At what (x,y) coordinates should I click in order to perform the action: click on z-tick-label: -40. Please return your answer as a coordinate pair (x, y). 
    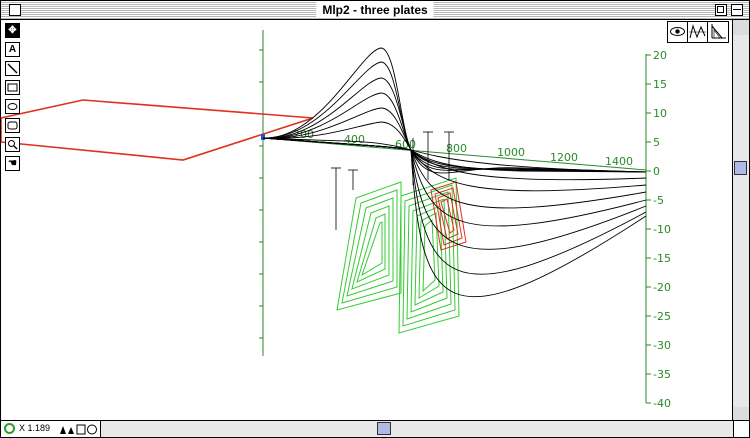
    Looking at the image, I should click on (662, 403).